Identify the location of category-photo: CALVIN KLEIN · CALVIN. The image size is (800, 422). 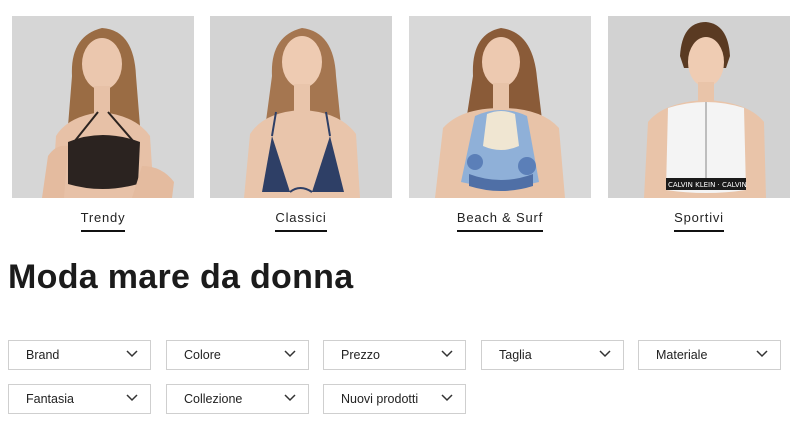
(699, 107).